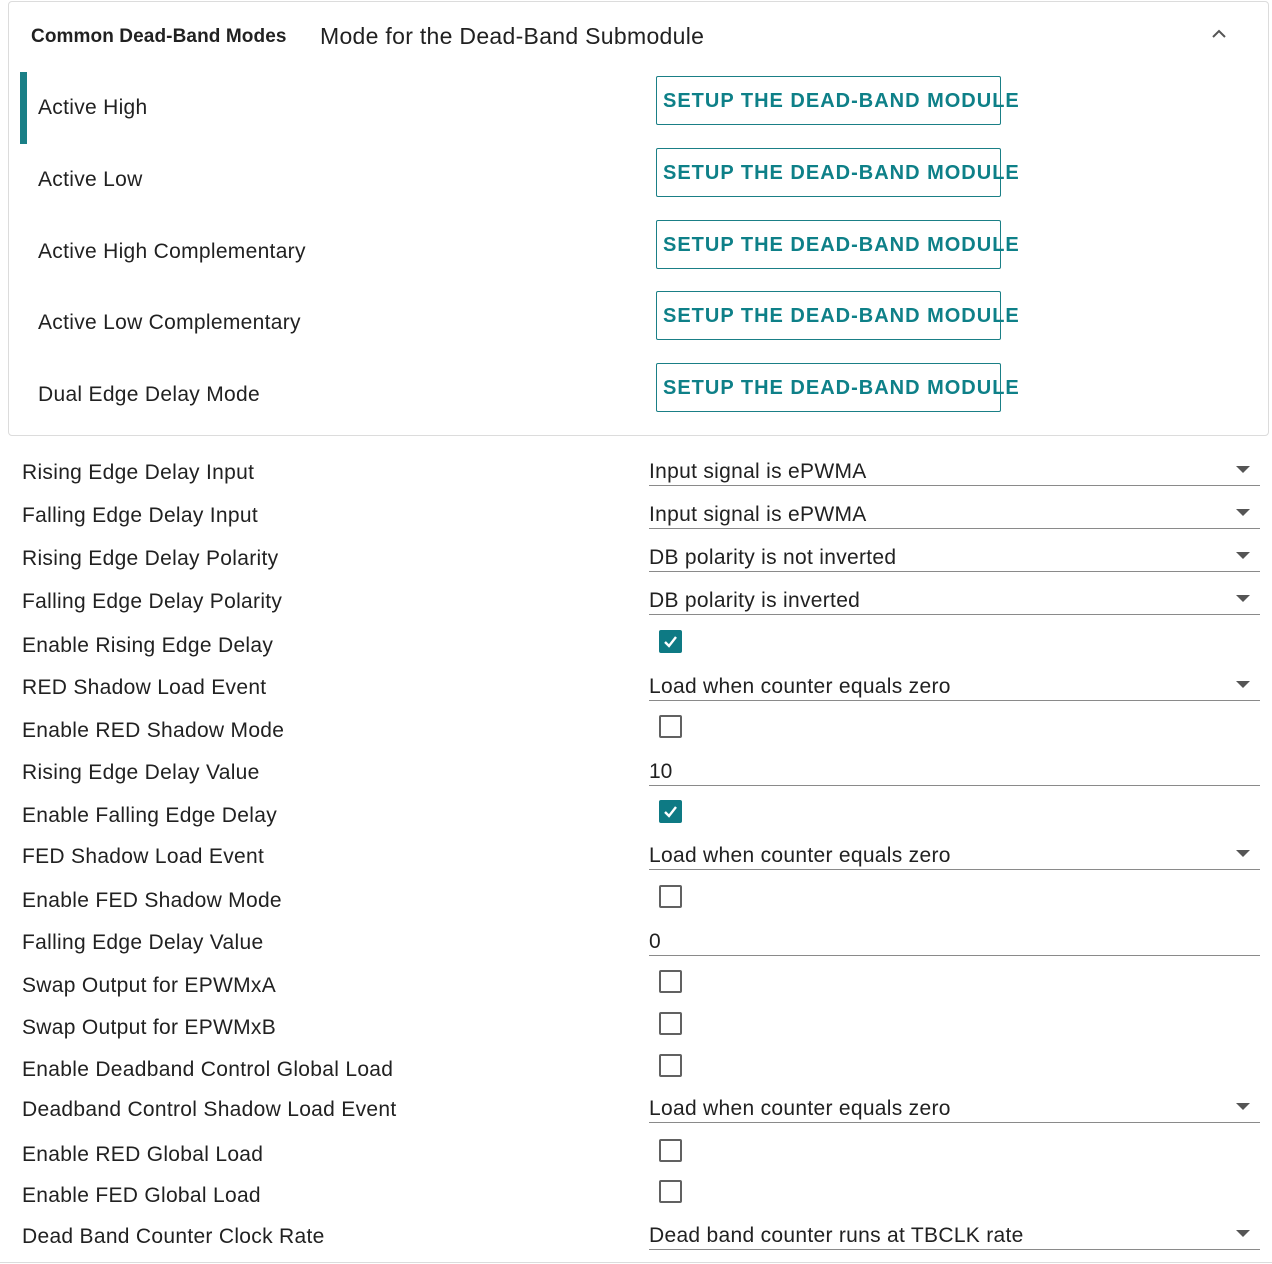 The image size is (1272, 1264). What do you see at coordinates (755, 600) in the screenshot?
I see `select-value: DB polarity is inverted` at bounding box center [755, 600].